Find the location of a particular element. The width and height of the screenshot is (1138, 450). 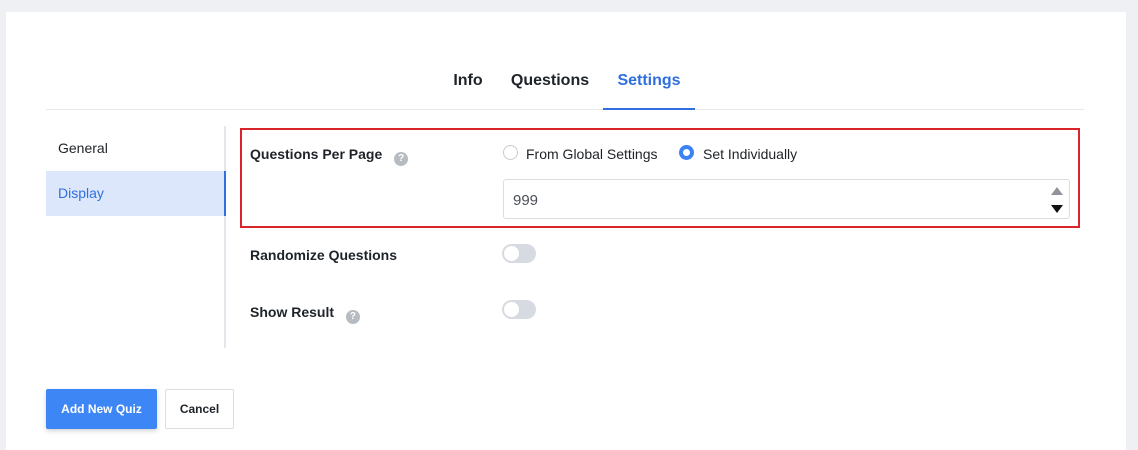

show-result-toggle is located at coordinates (519, 309).